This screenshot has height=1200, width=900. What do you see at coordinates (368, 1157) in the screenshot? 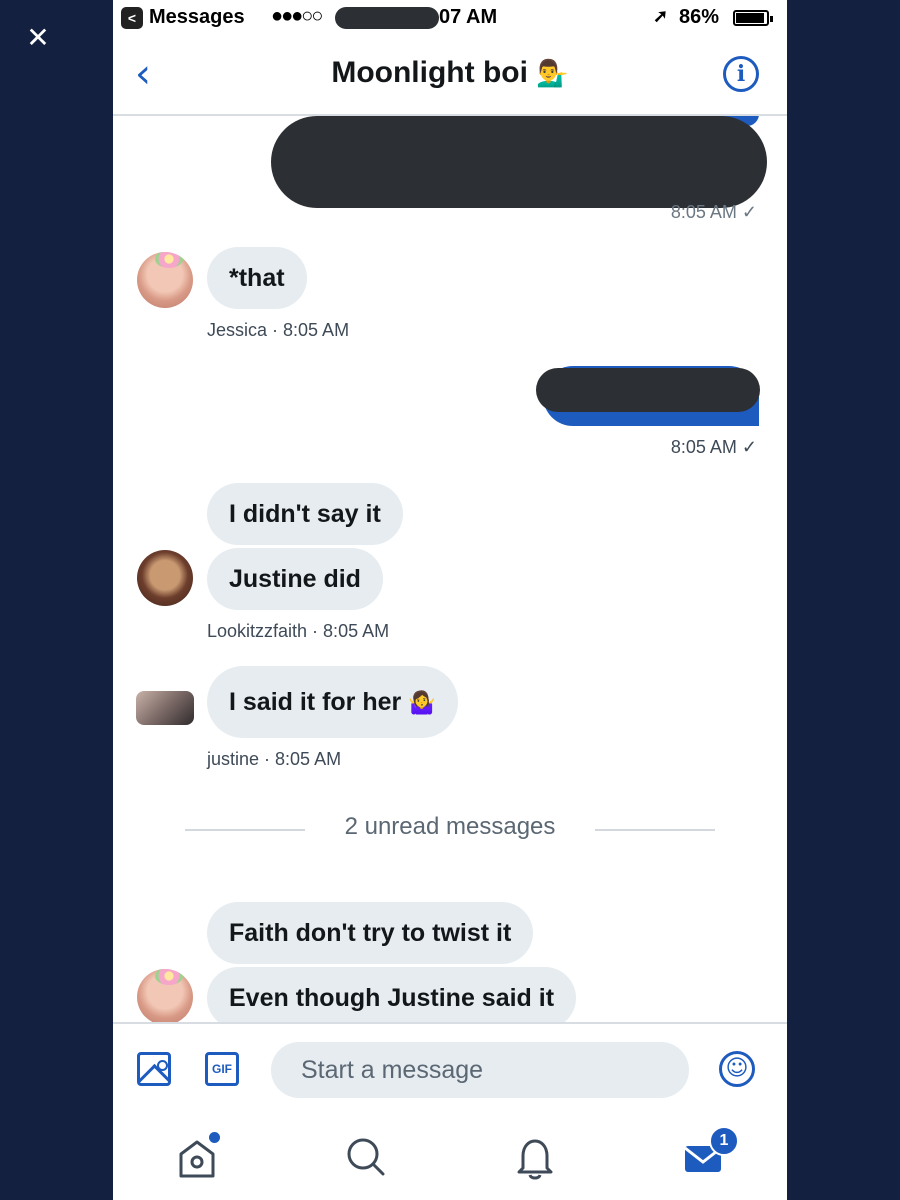
I see `search-icon` at bounding box center [368, 1157].